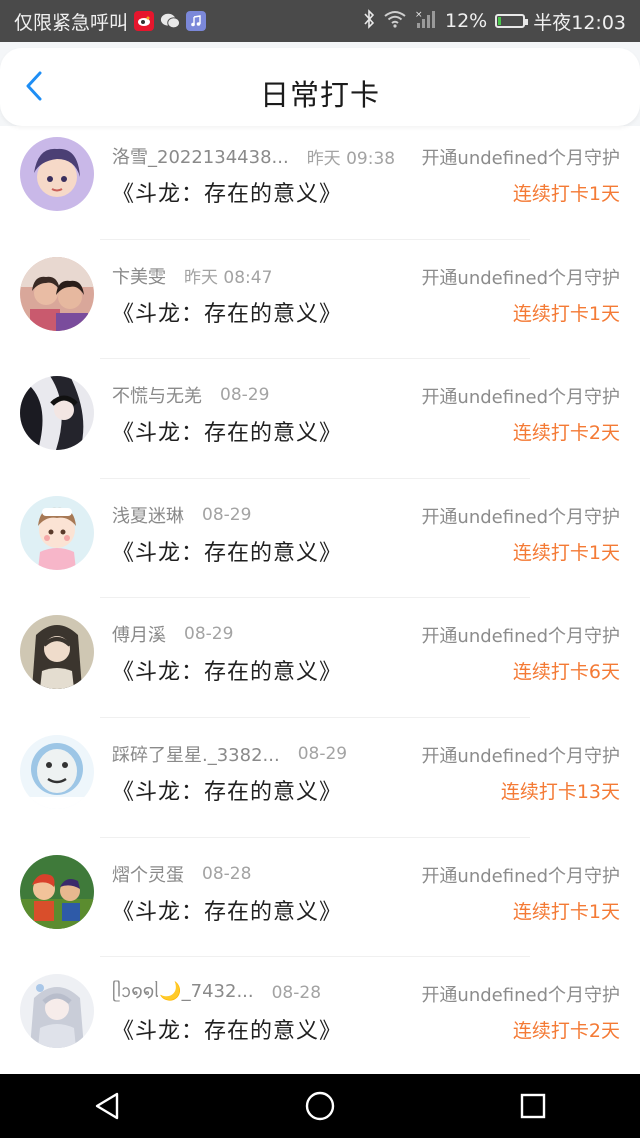 The image size is (640, 1138). Describe the element at coordinates (170, 21) in the screenshot. I see `wechat-icon` at that location.